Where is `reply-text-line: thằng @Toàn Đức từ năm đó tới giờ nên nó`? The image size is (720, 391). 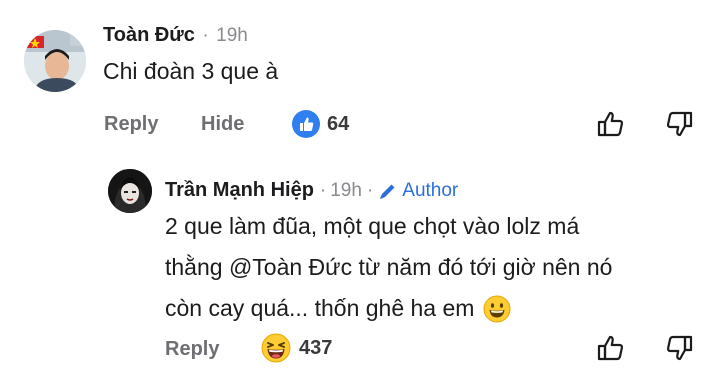
reply-text-line: thằng @Toàn Đức từ năm đó tới giờ nên nó is located at coordinates (389, 267).